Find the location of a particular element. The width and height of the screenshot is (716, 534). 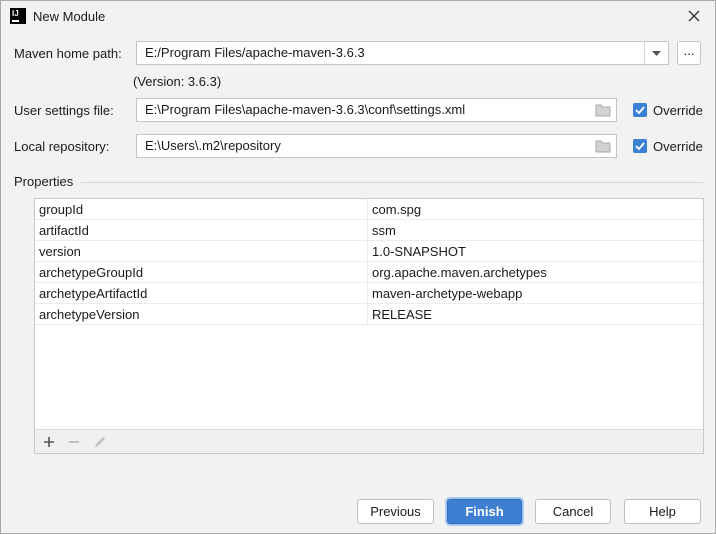

chevron-down-icon is located at coordinates (656, 53).